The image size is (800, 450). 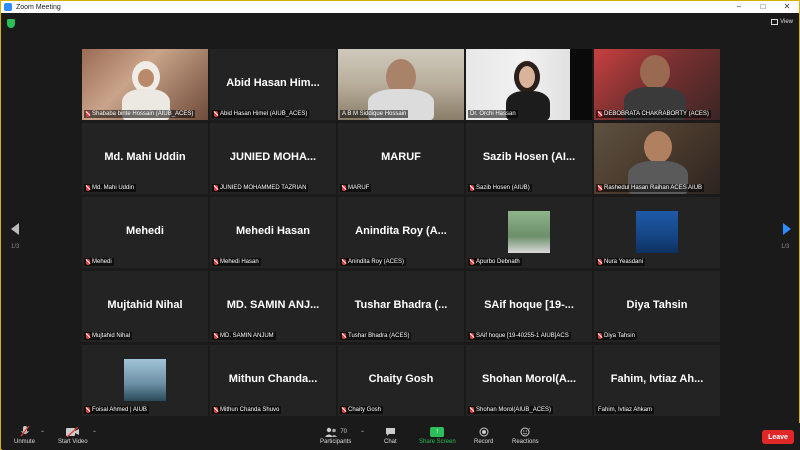 What do you see at coordinates (376, 336) in the screenshot?
I see `participant-name-label: Tushar Bhadra (ACES)` at bounding box center [376, 336].